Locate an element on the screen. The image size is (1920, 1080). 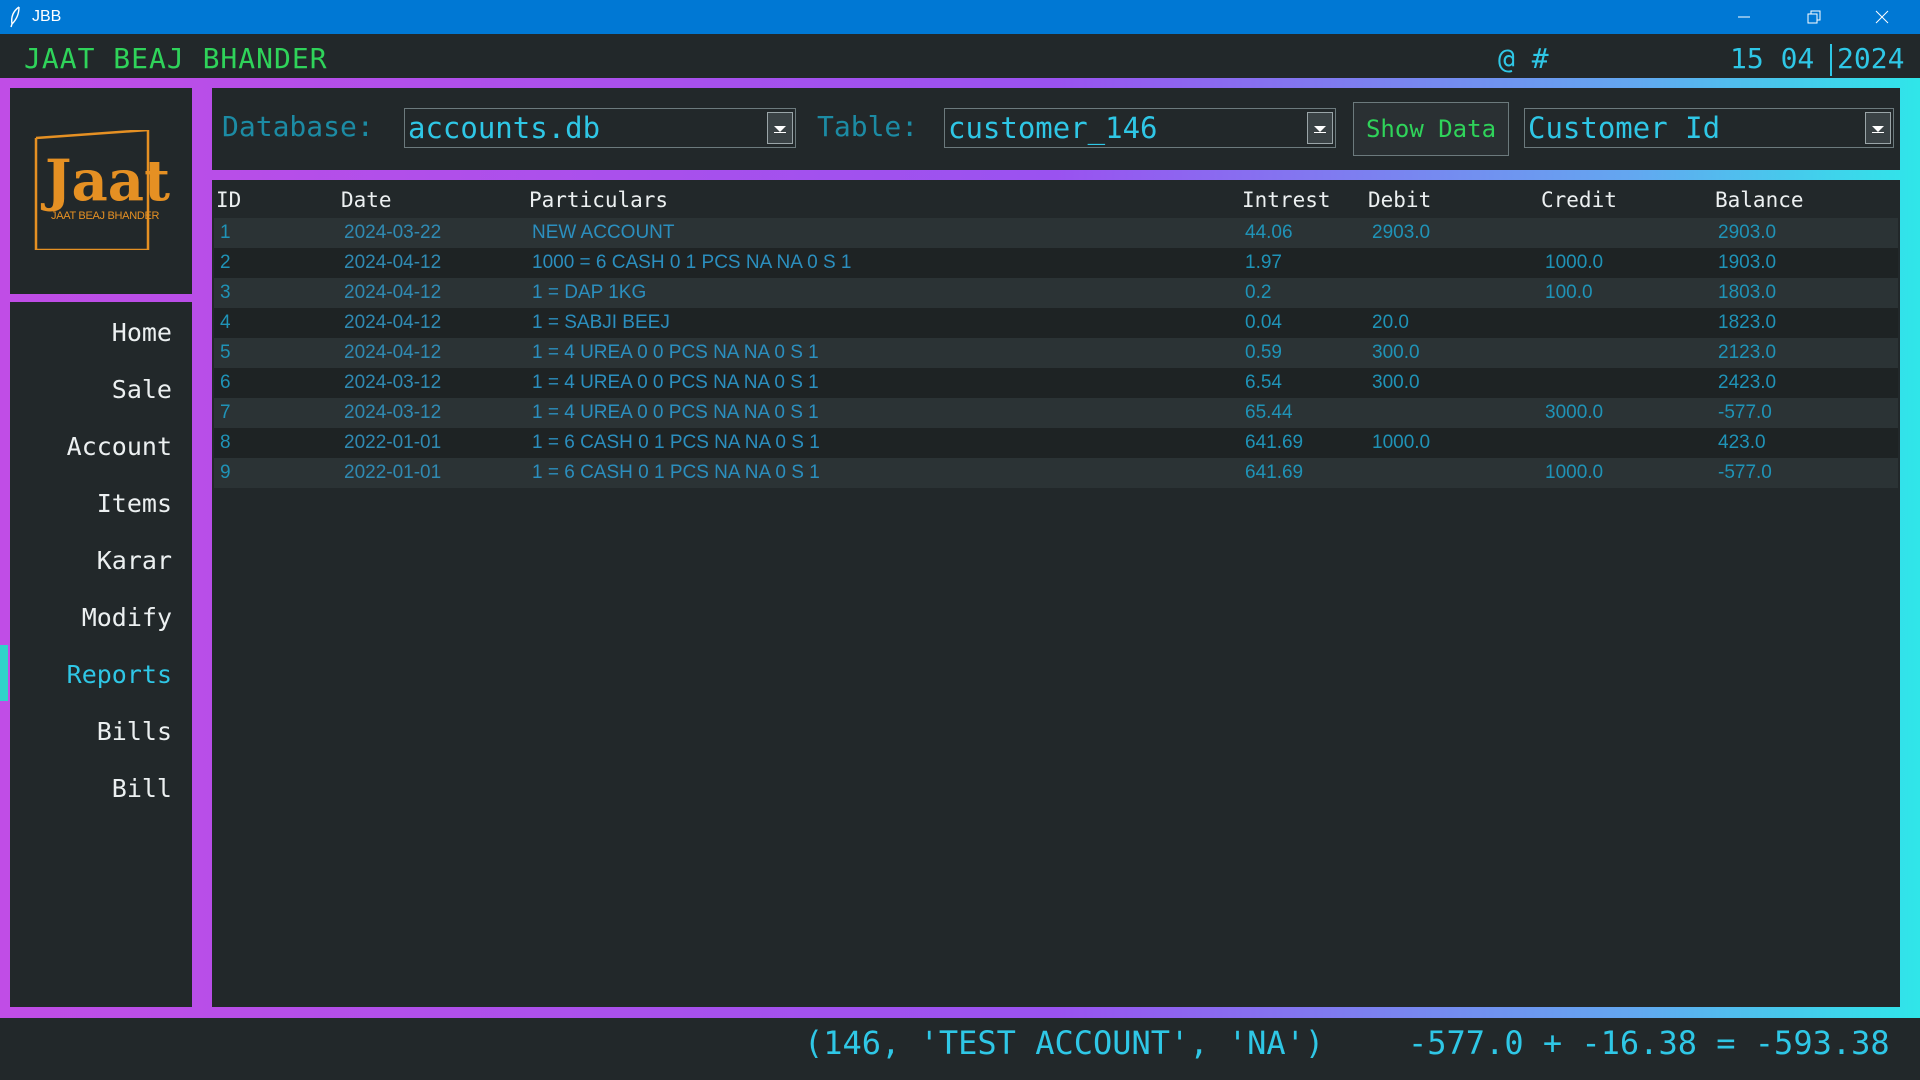
column-header-debit: Debit is located at coordinates (1399, 200).